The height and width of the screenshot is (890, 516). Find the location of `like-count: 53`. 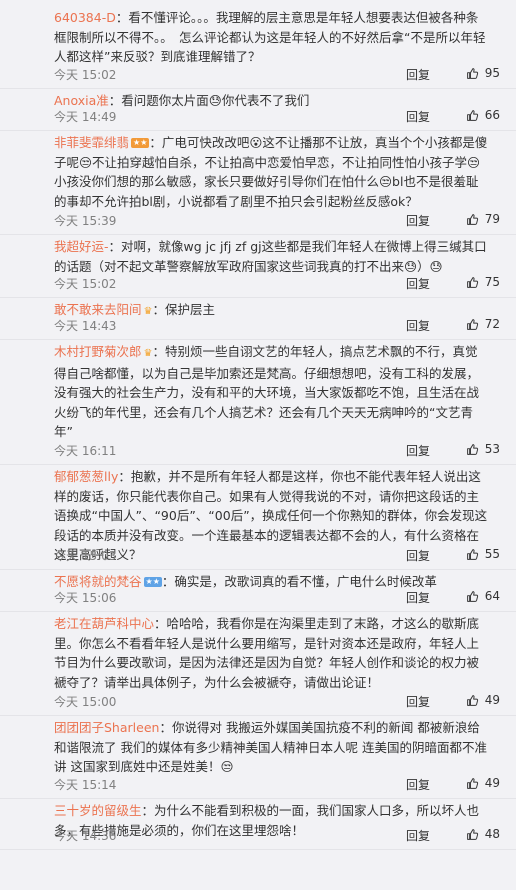

like-count: 53 is located at coordinates (492, 449).